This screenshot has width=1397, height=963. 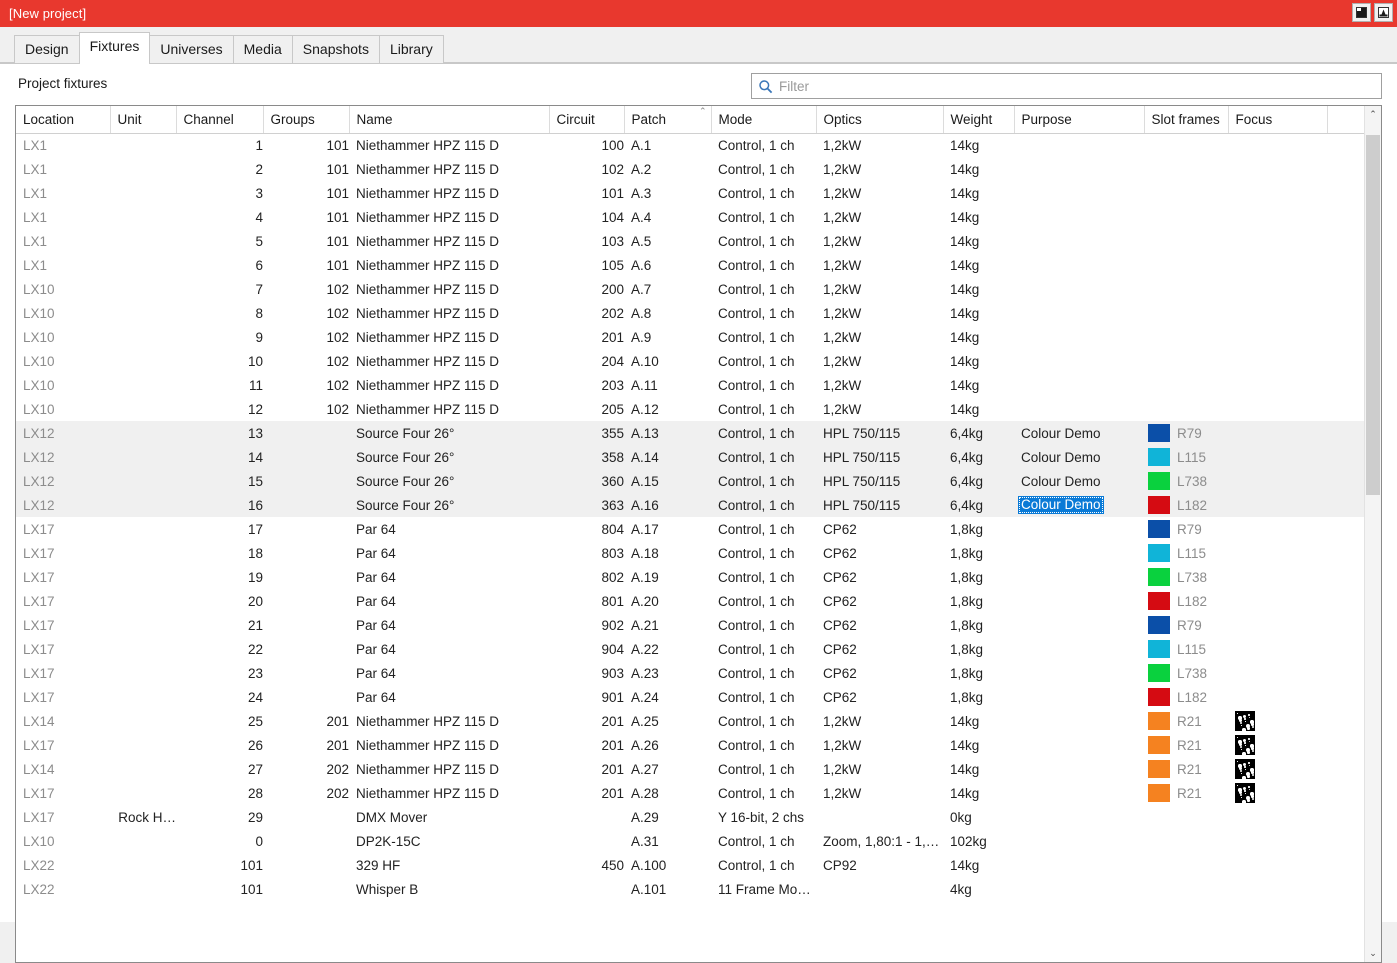 I want to click on circuit-cell, so click(x=586, y=889).